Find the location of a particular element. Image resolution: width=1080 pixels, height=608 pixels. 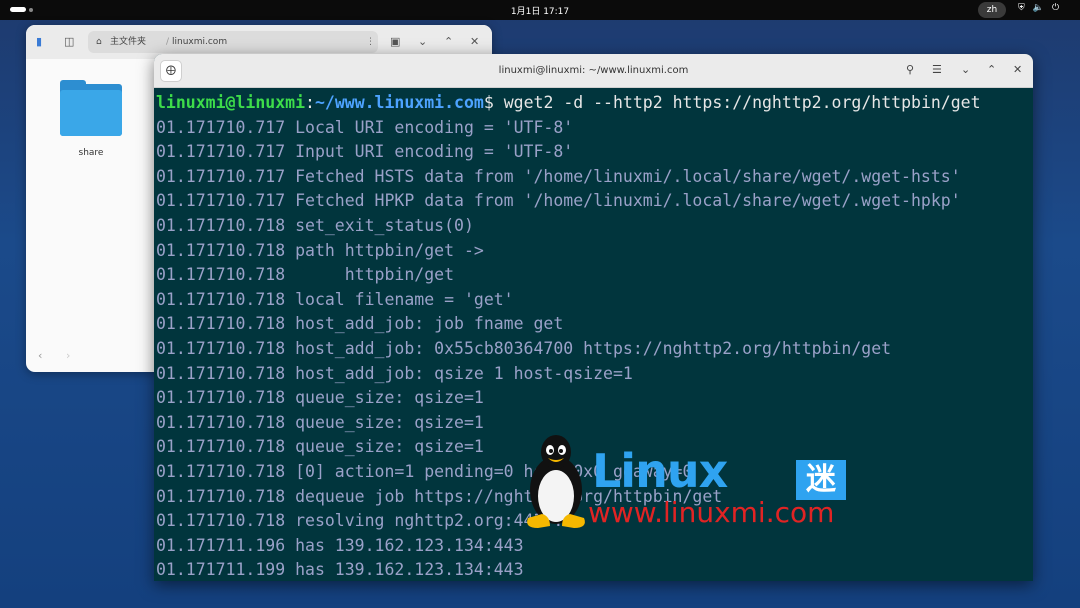

watermark: Linux 迷 www.linuxmi.com is located at coordinates (690, 485).